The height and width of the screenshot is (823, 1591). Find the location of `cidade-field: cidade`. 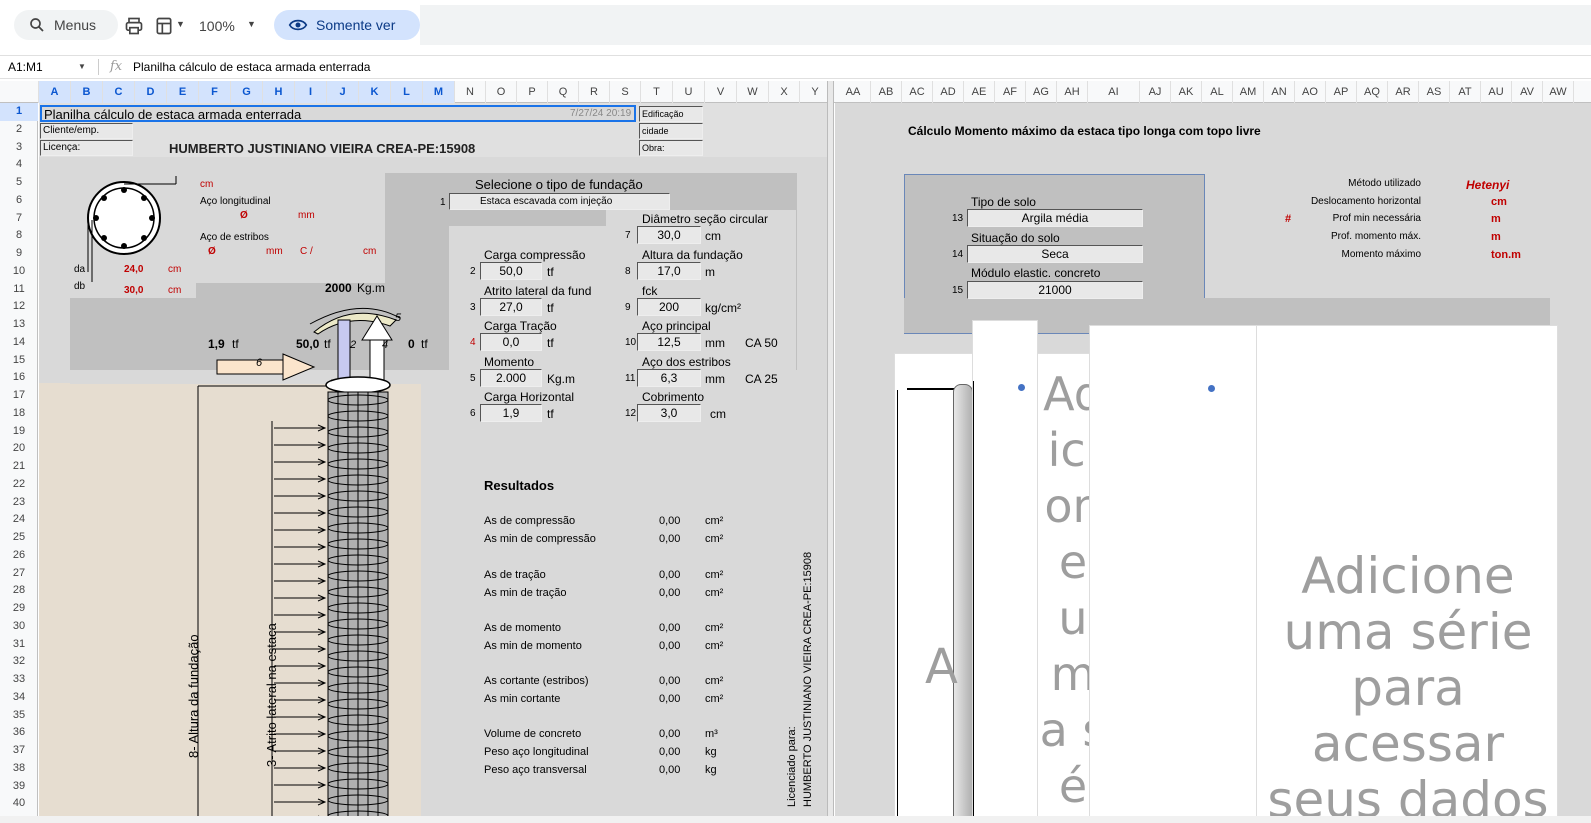

cidade-field: cidade is located at coordinates (671, 131).